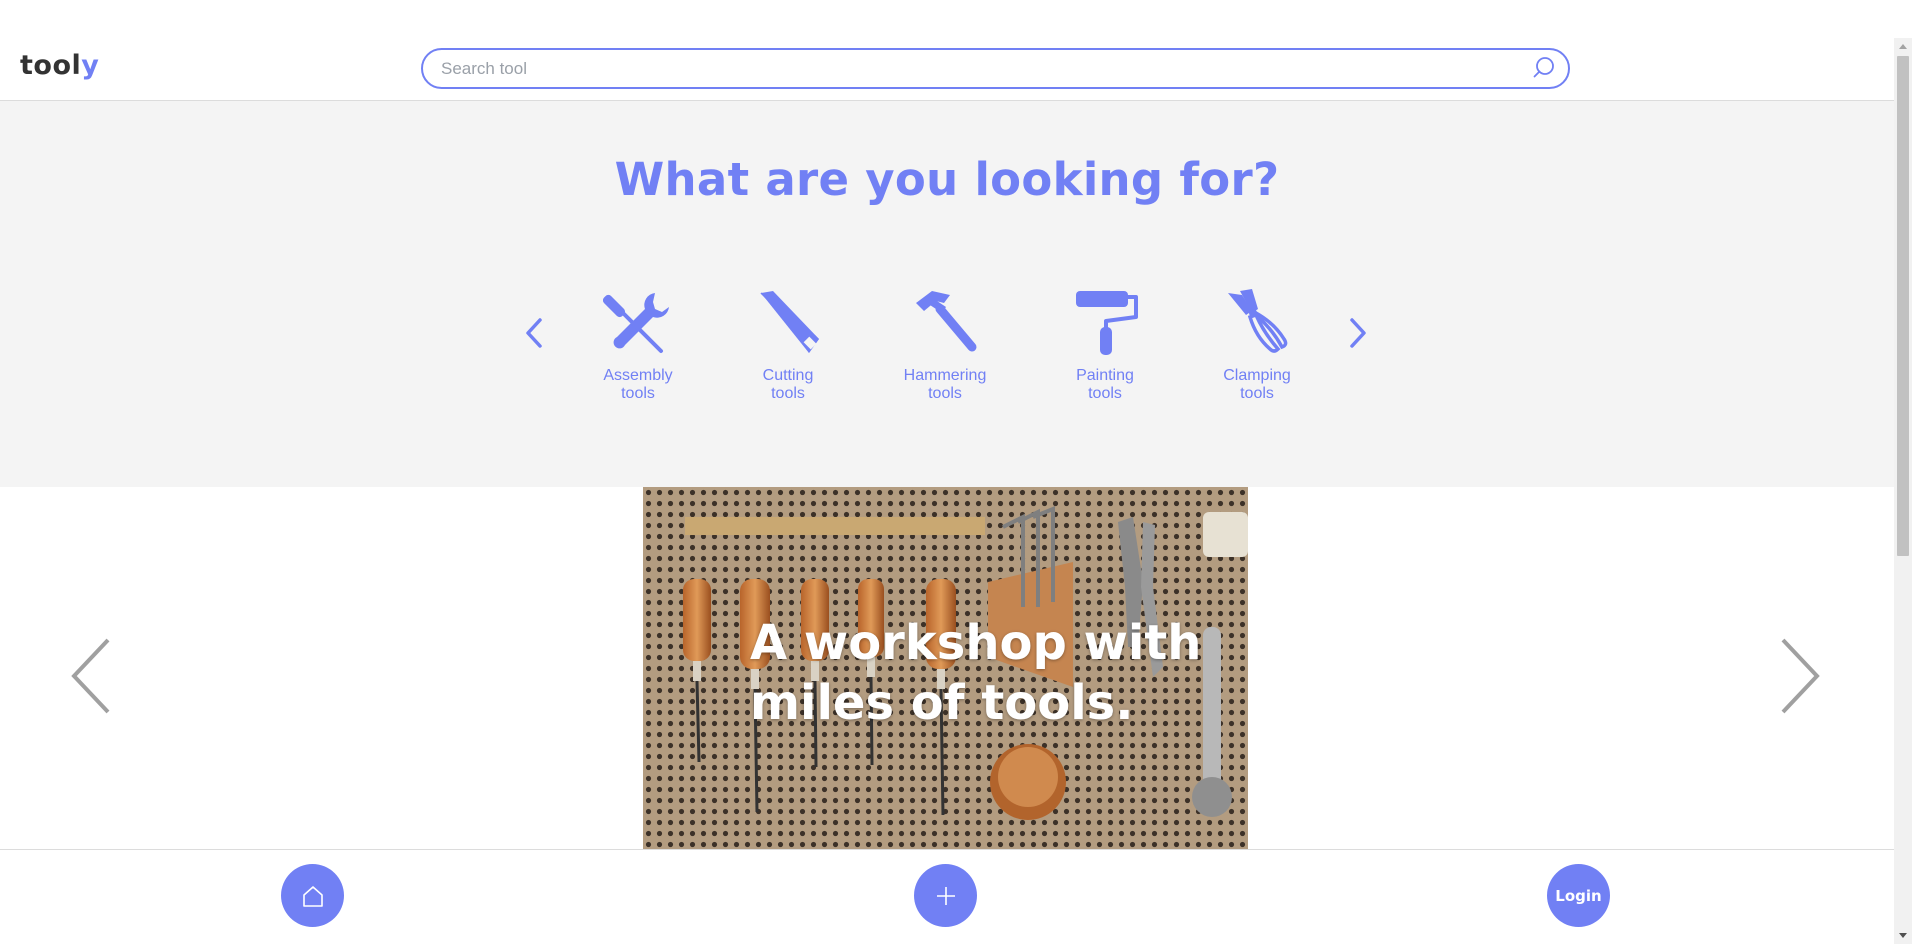 The height and width of the screenshot is (944, 1912). What do you see at coordinates (1903, 935) in the screenshot?
I see `scroll-down-arrow-icon` at bounding box center [1903, 935].